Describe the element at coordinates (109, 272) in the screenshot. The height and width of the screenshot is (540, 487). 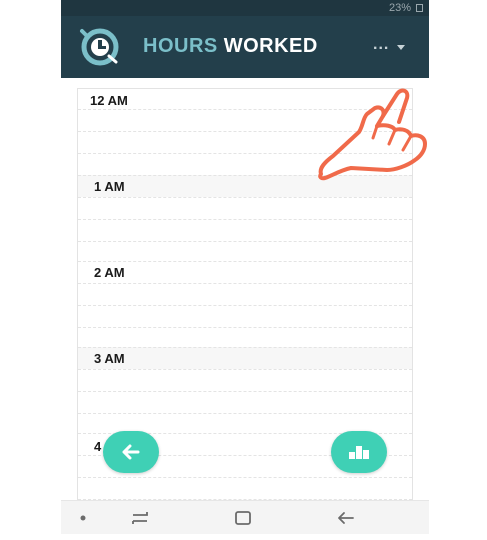
I see `hour-label: 2 AM` at that location.